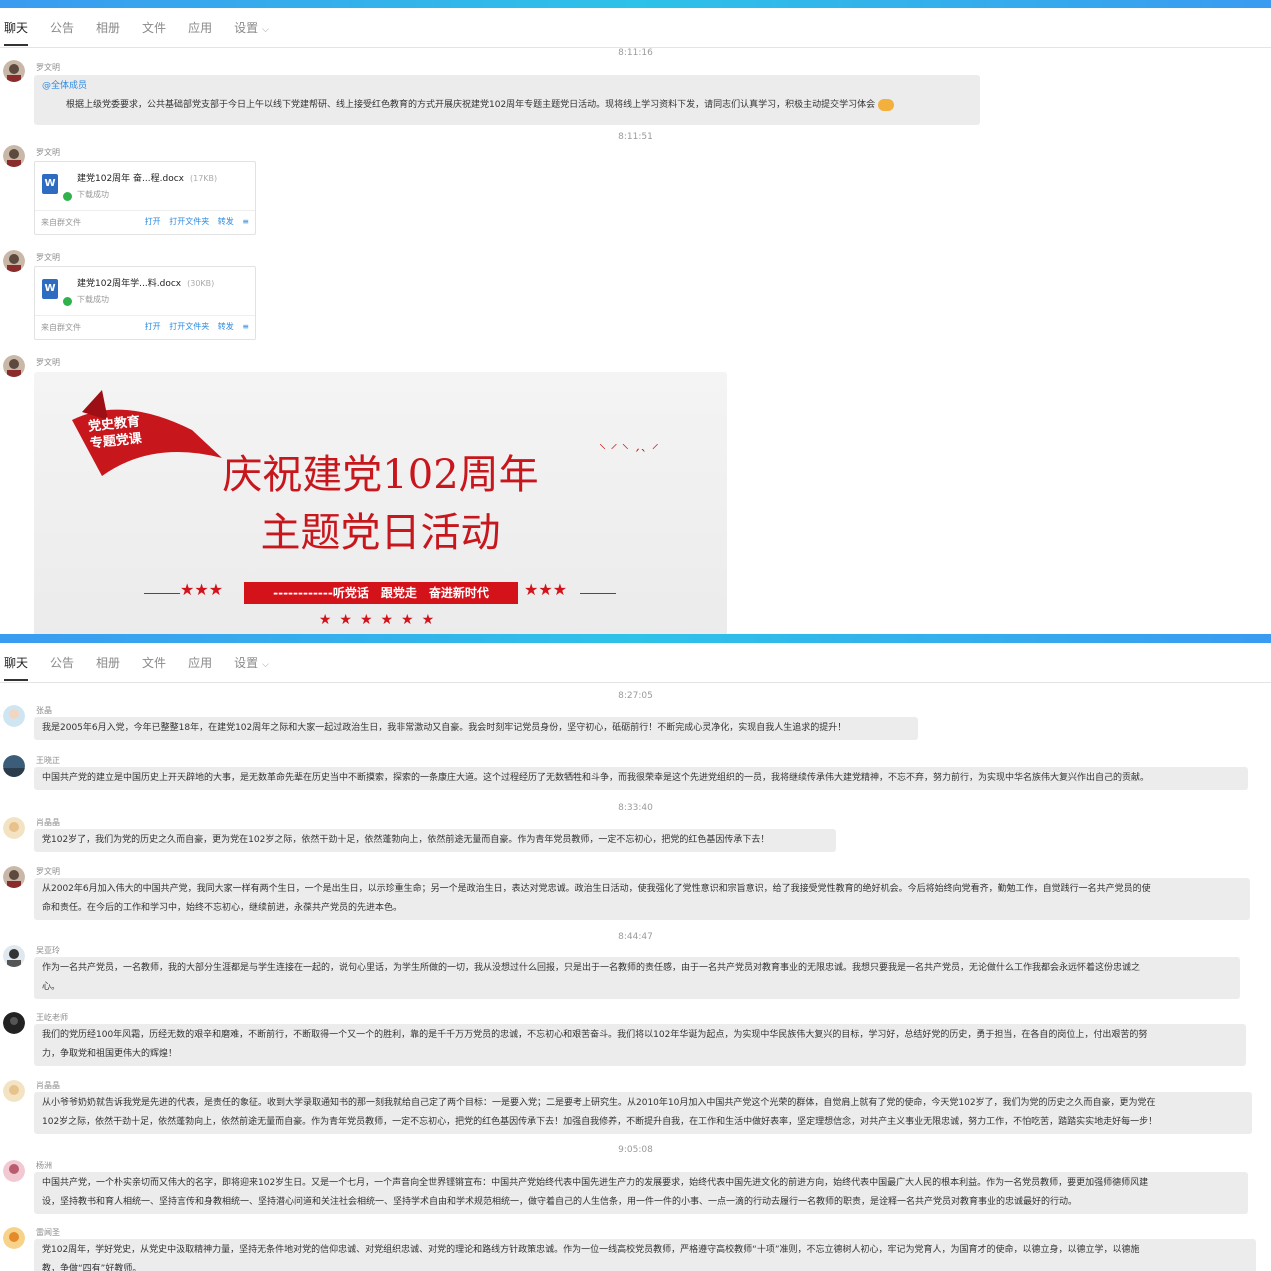 The width and height of the screenshot is (1271, 1271). What do you see at coordinates (507, 86) in the screenshot?
I see `mention-all: @全体成员` at bounding box center [507, 86].